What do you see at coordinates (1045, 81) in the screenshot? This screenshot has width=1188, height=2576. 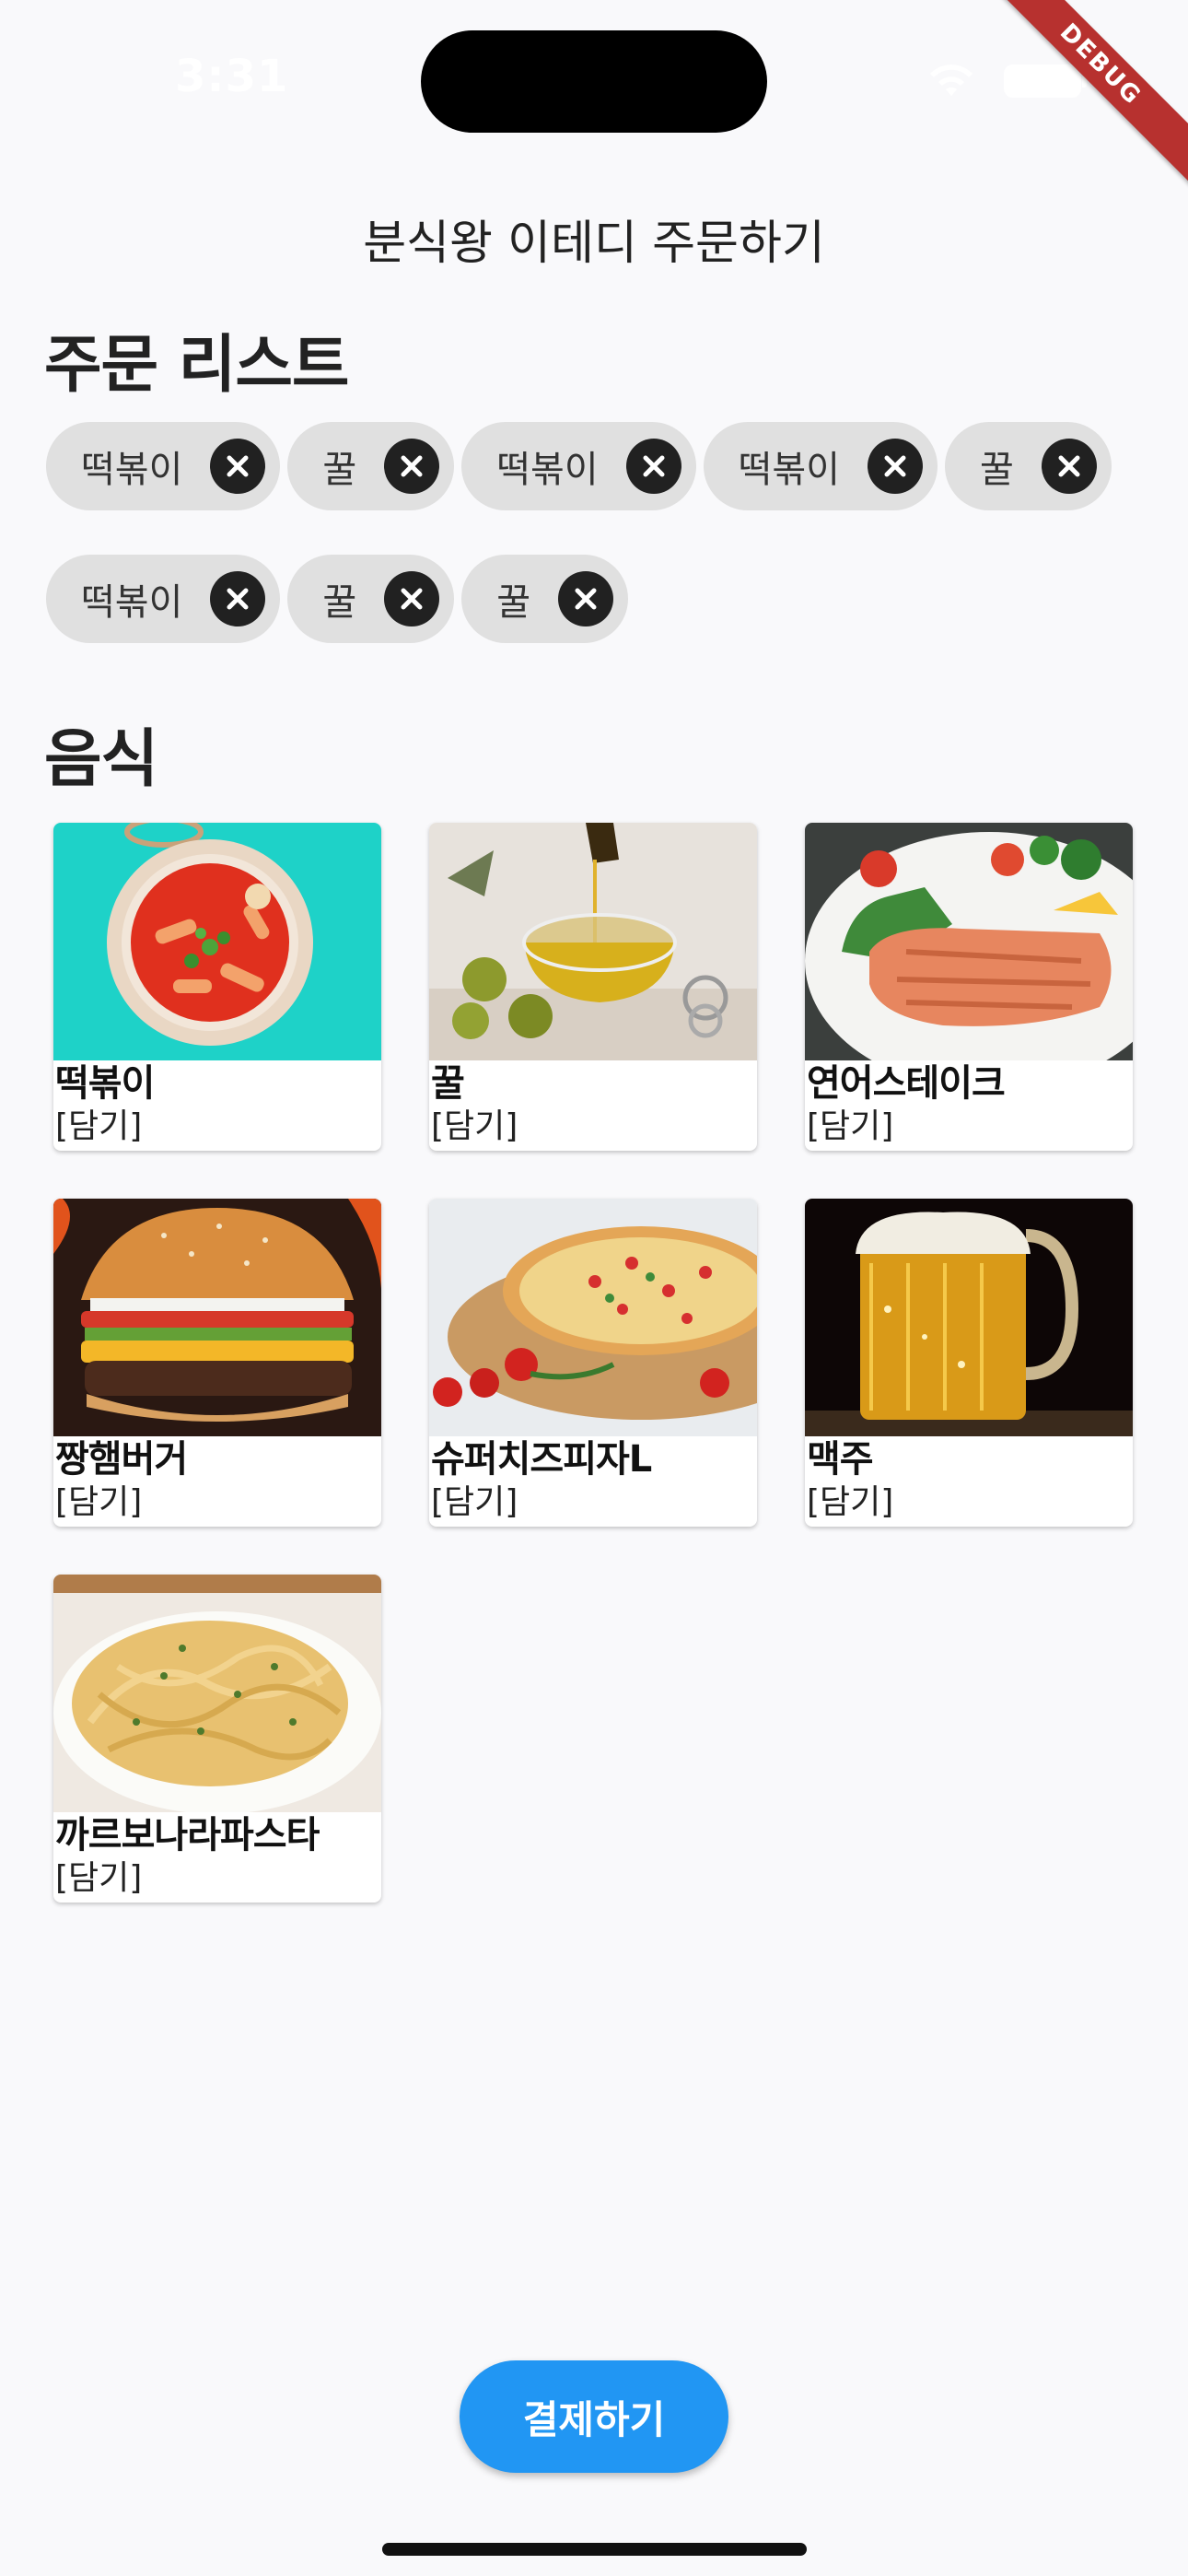 I see `battery-icon` at bounding box center [1045, 81].